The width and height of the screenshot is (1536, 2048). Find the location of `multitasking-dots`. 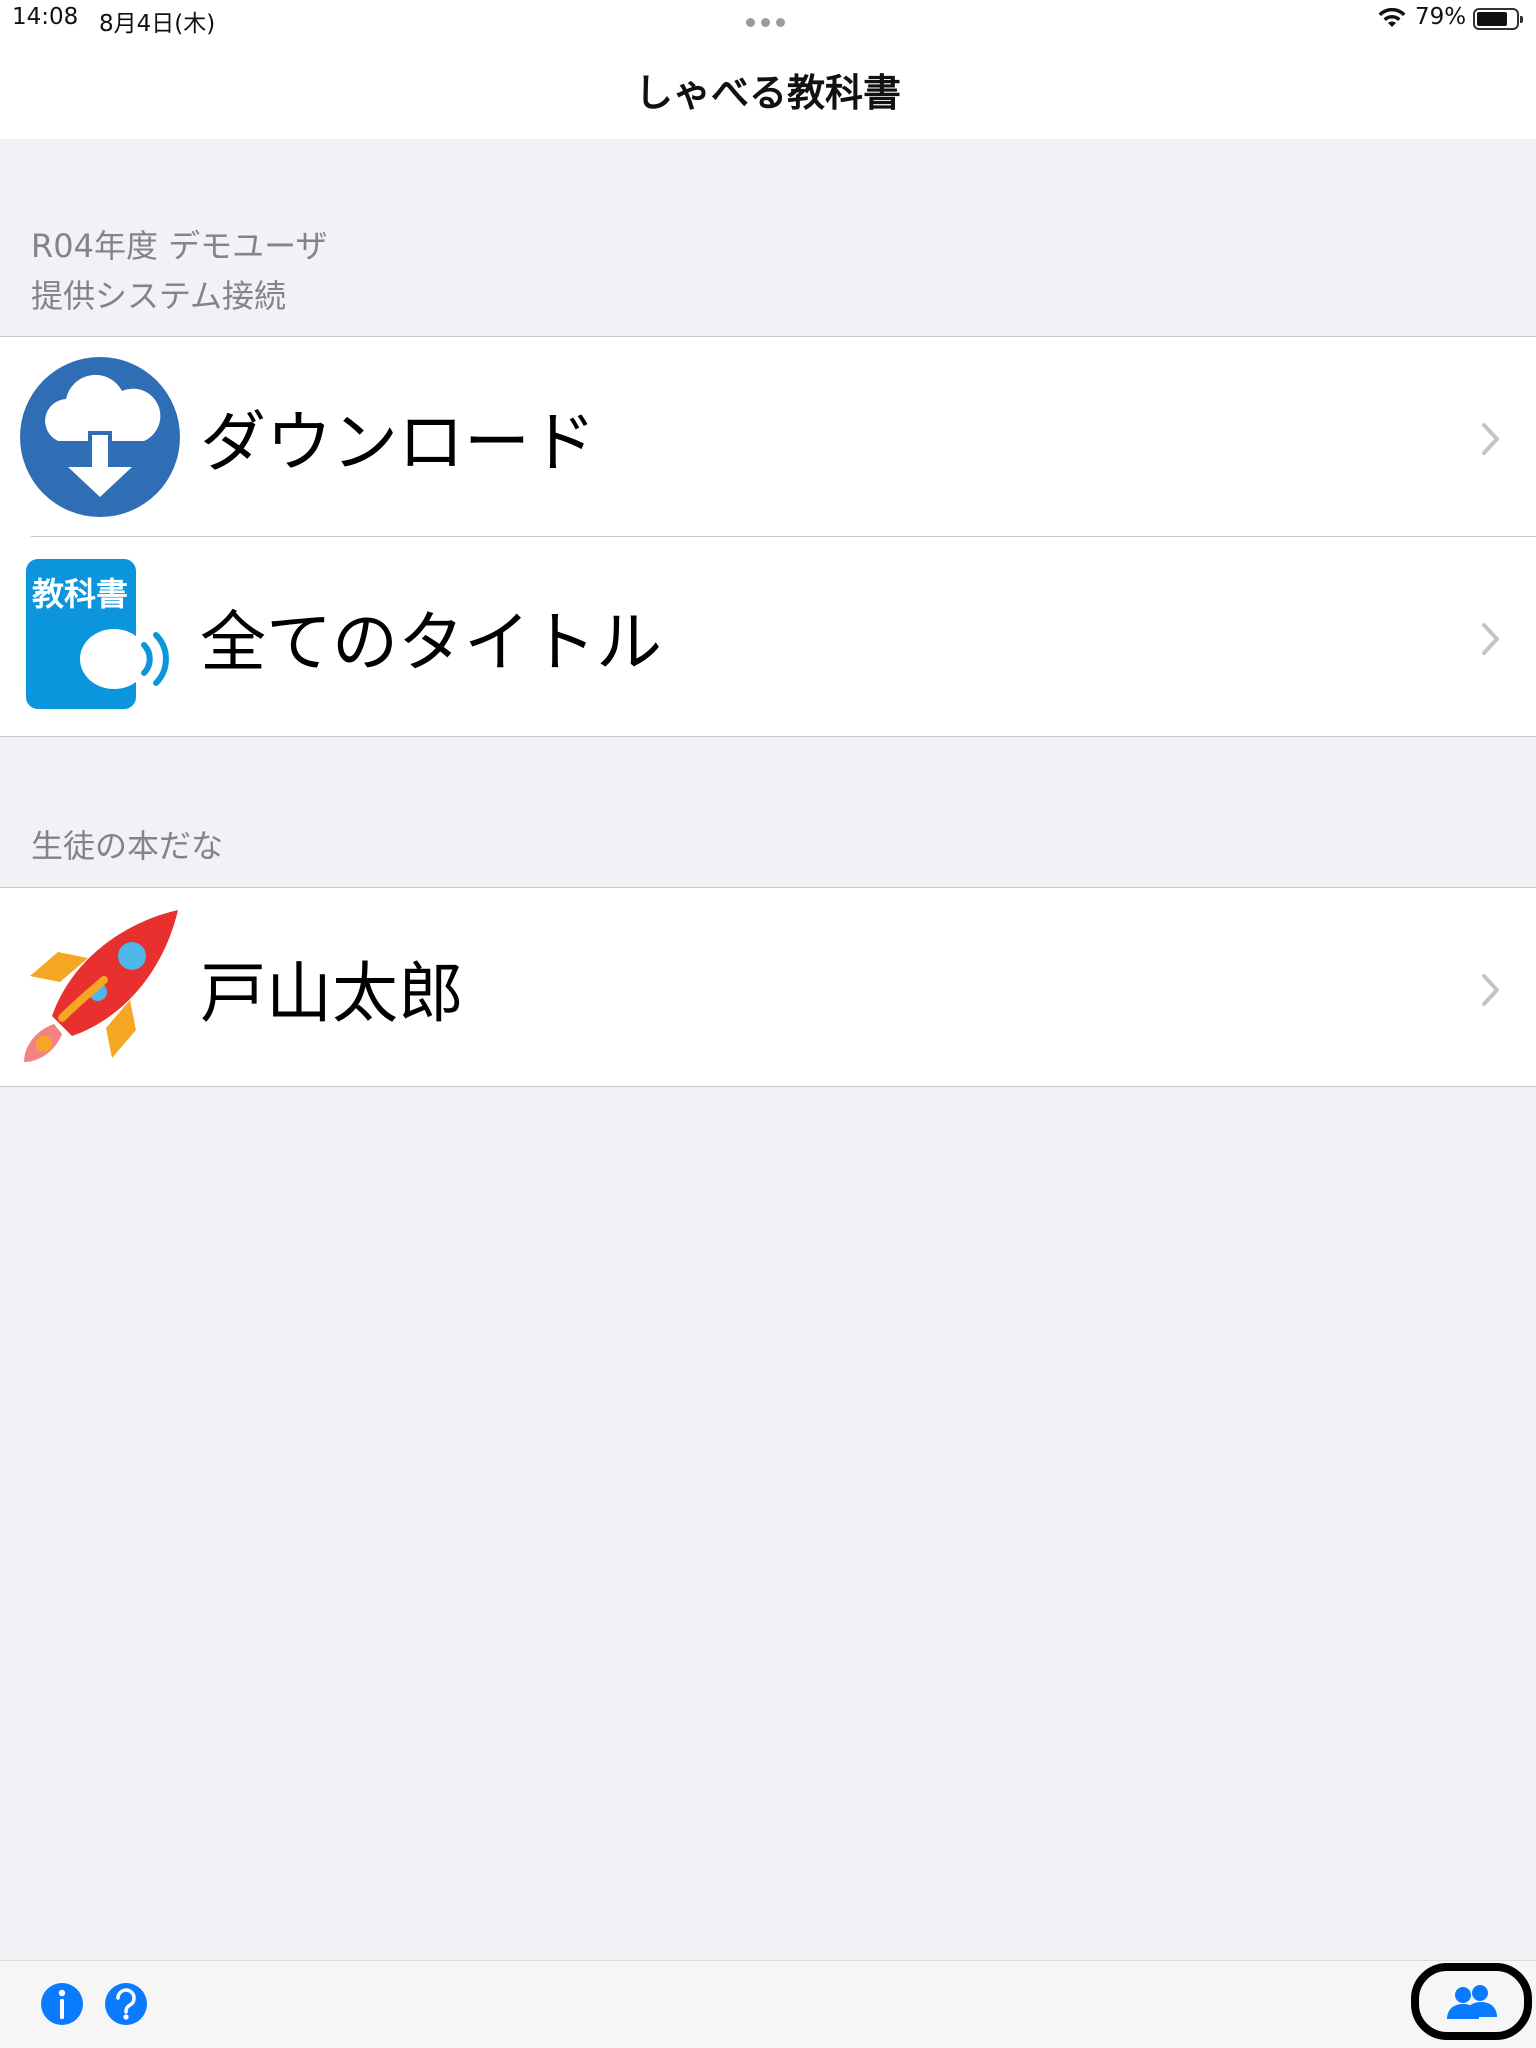

multitasking-dots is located at coordinates (765, 22).